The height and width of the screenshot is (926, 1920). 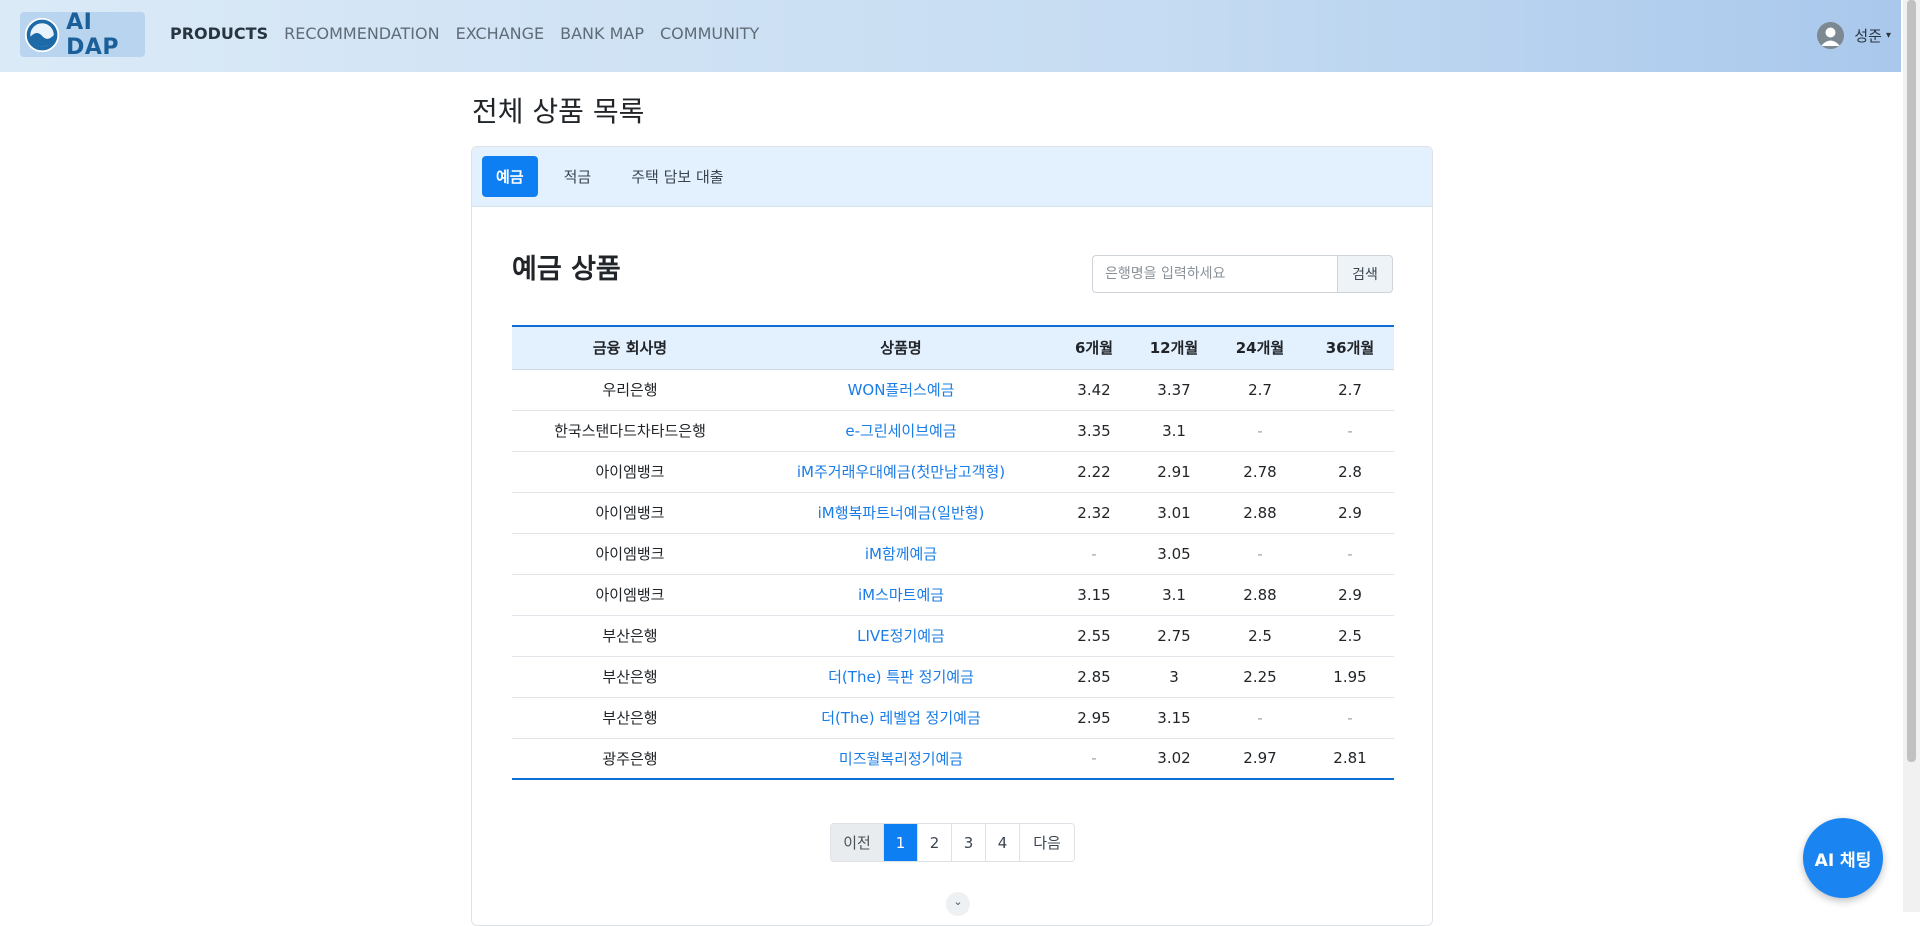 I want to click on product-link: iM주거래우대예금(첫만남고객형), so click(x=901, y=472).